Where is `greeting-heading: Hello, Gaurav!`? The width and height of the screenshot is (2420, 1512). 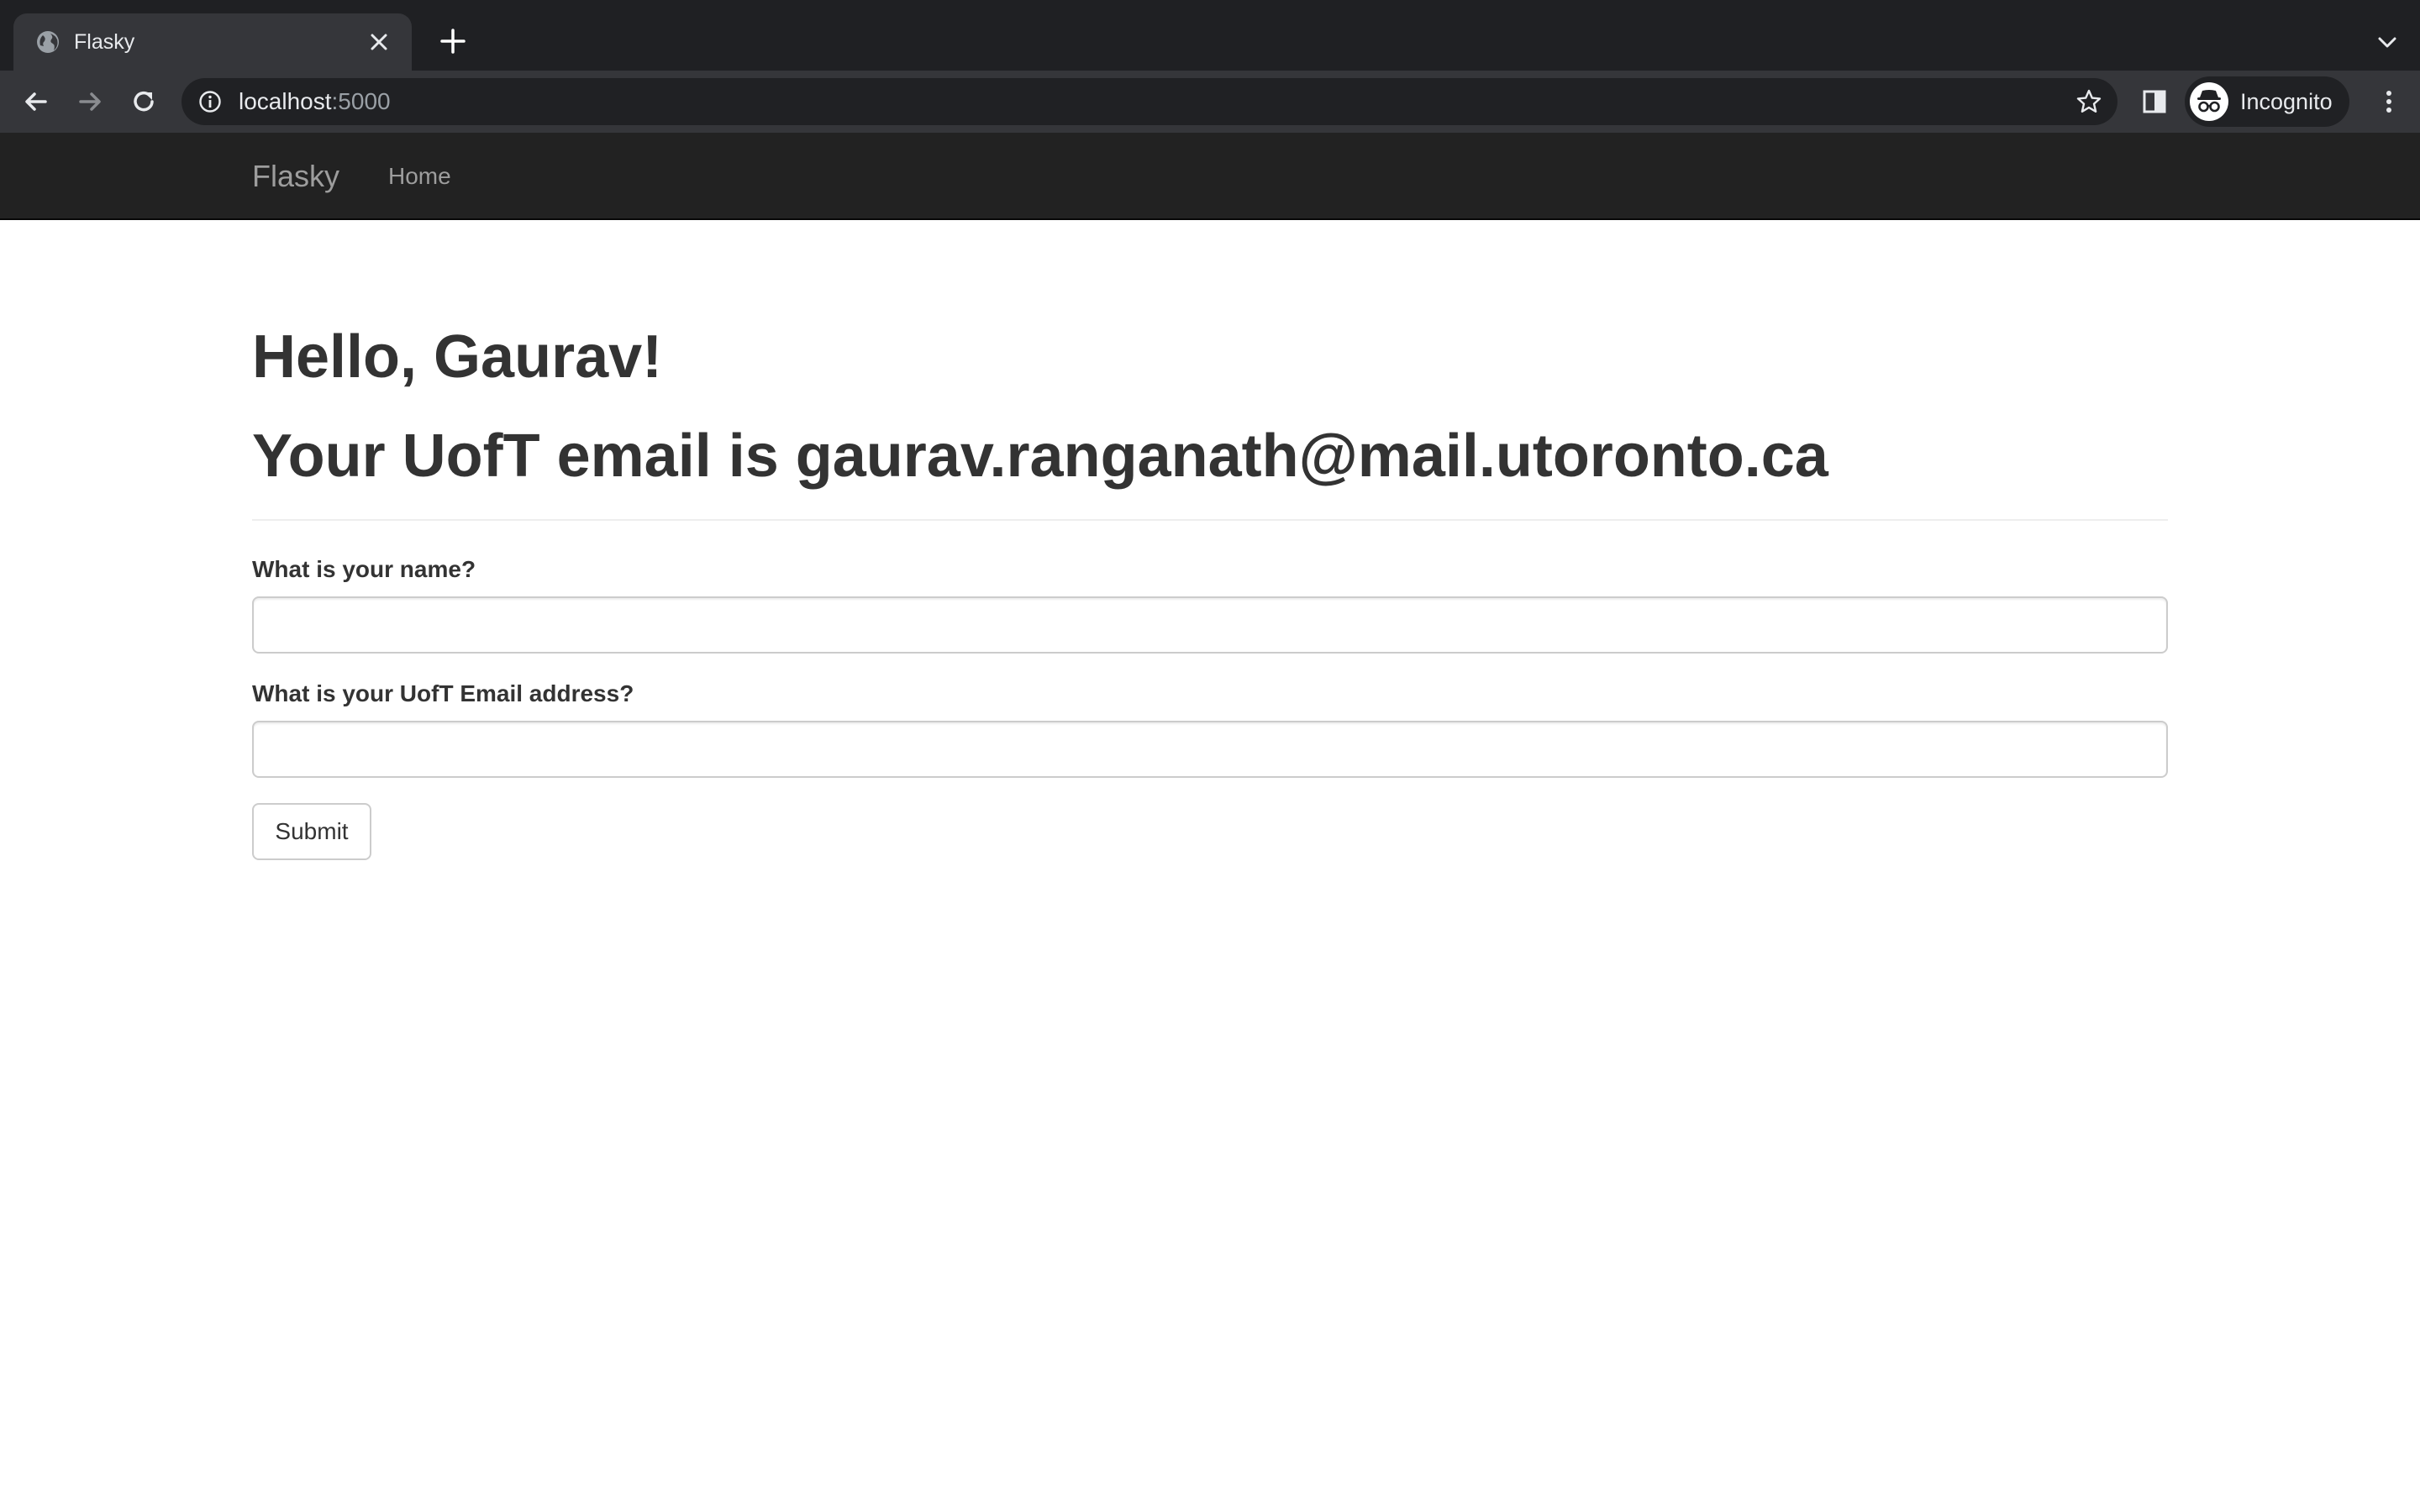 greeting-heading: Hello, Gaurav! is located at coordinates (457, 357).